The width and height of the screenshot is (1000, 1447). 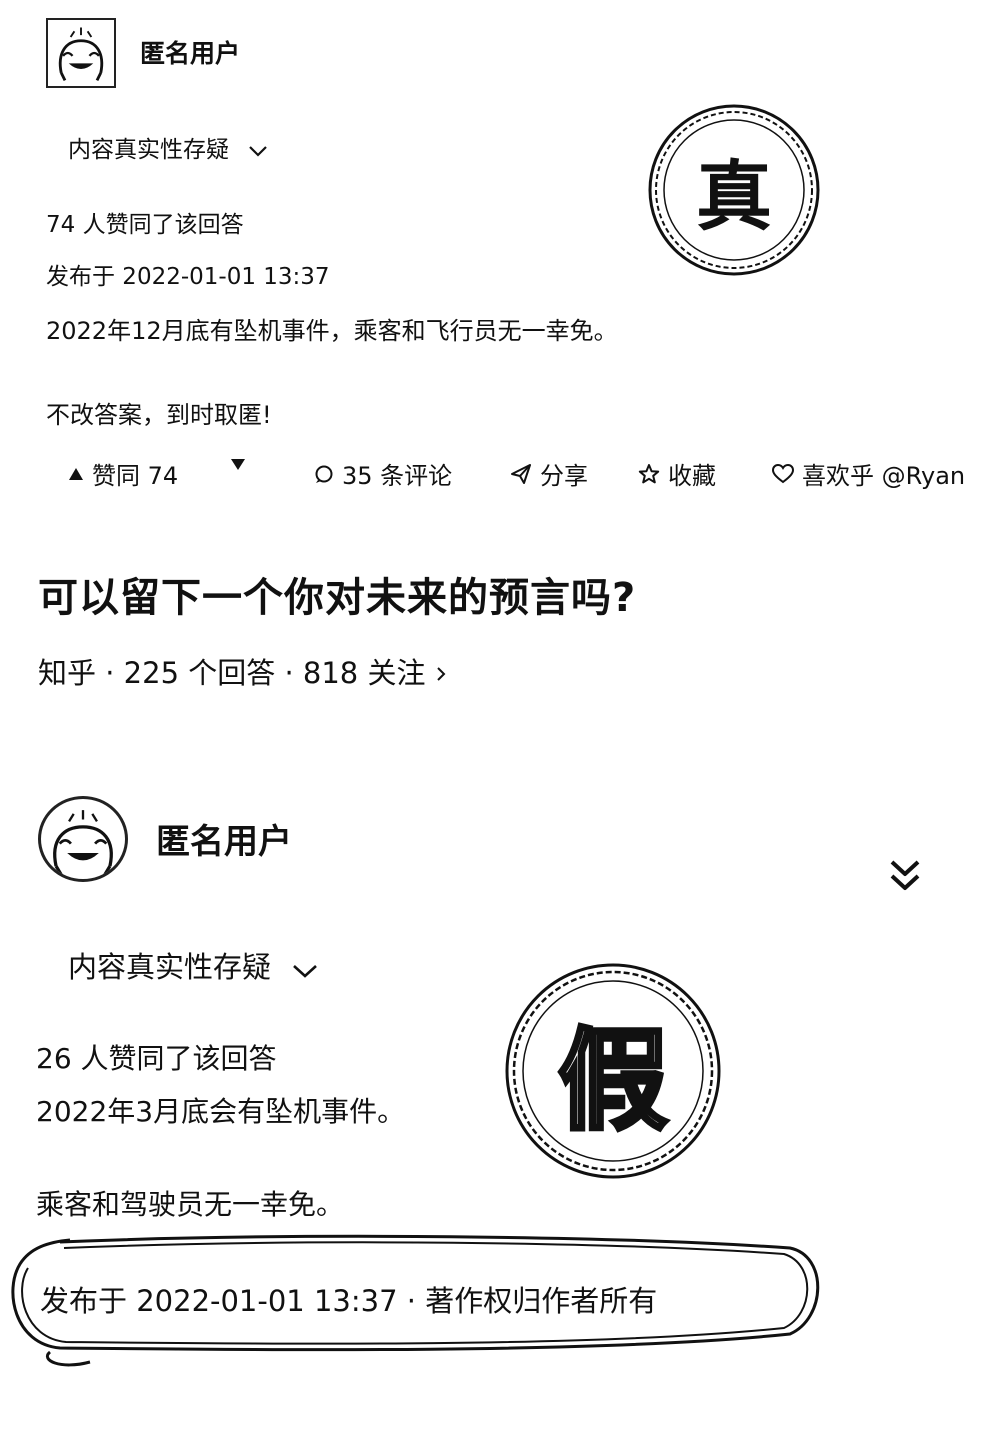 I want to click on vote-summary: 26 人赞同了该回答, so click(x=156, y=1058).